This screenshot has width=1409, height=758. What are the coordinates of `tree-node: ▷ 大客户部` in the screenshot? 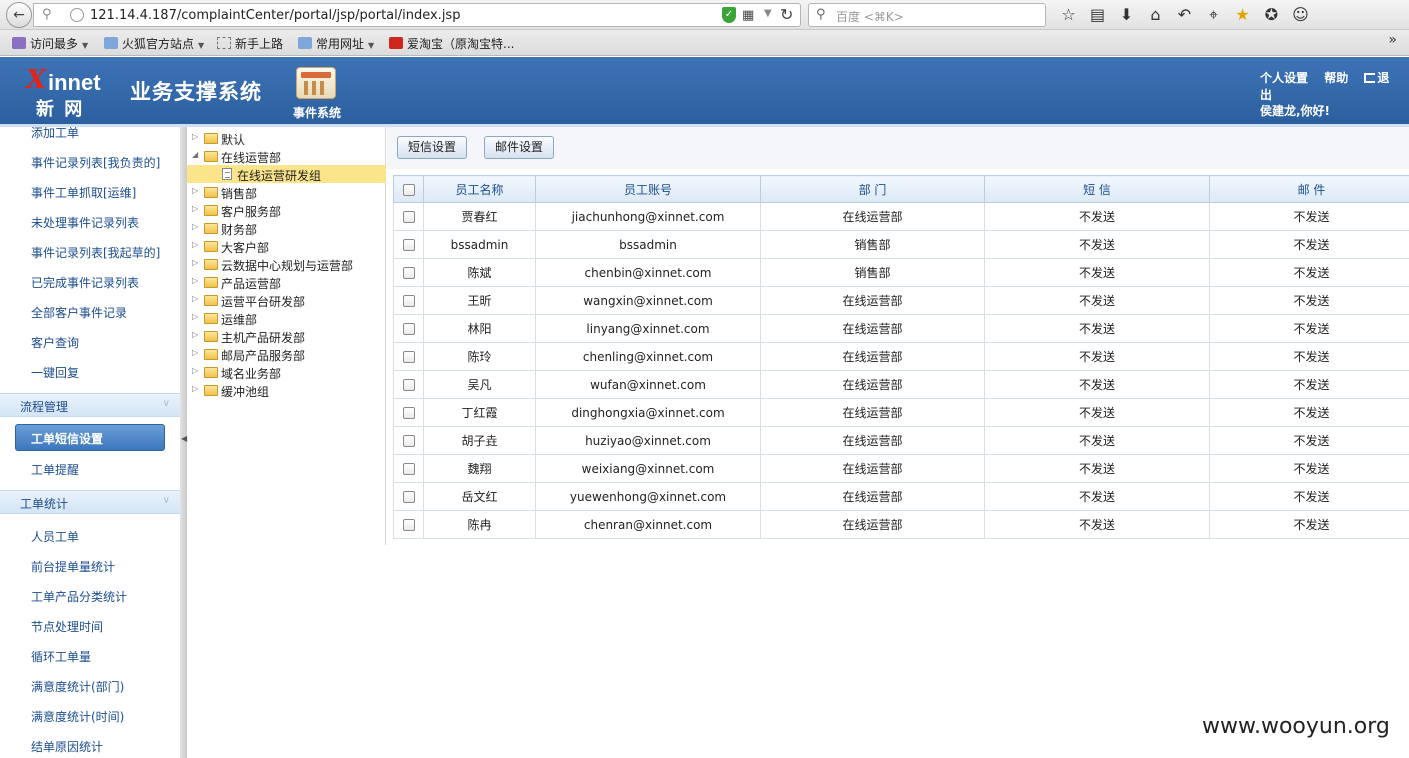 It's located at (286, 246).